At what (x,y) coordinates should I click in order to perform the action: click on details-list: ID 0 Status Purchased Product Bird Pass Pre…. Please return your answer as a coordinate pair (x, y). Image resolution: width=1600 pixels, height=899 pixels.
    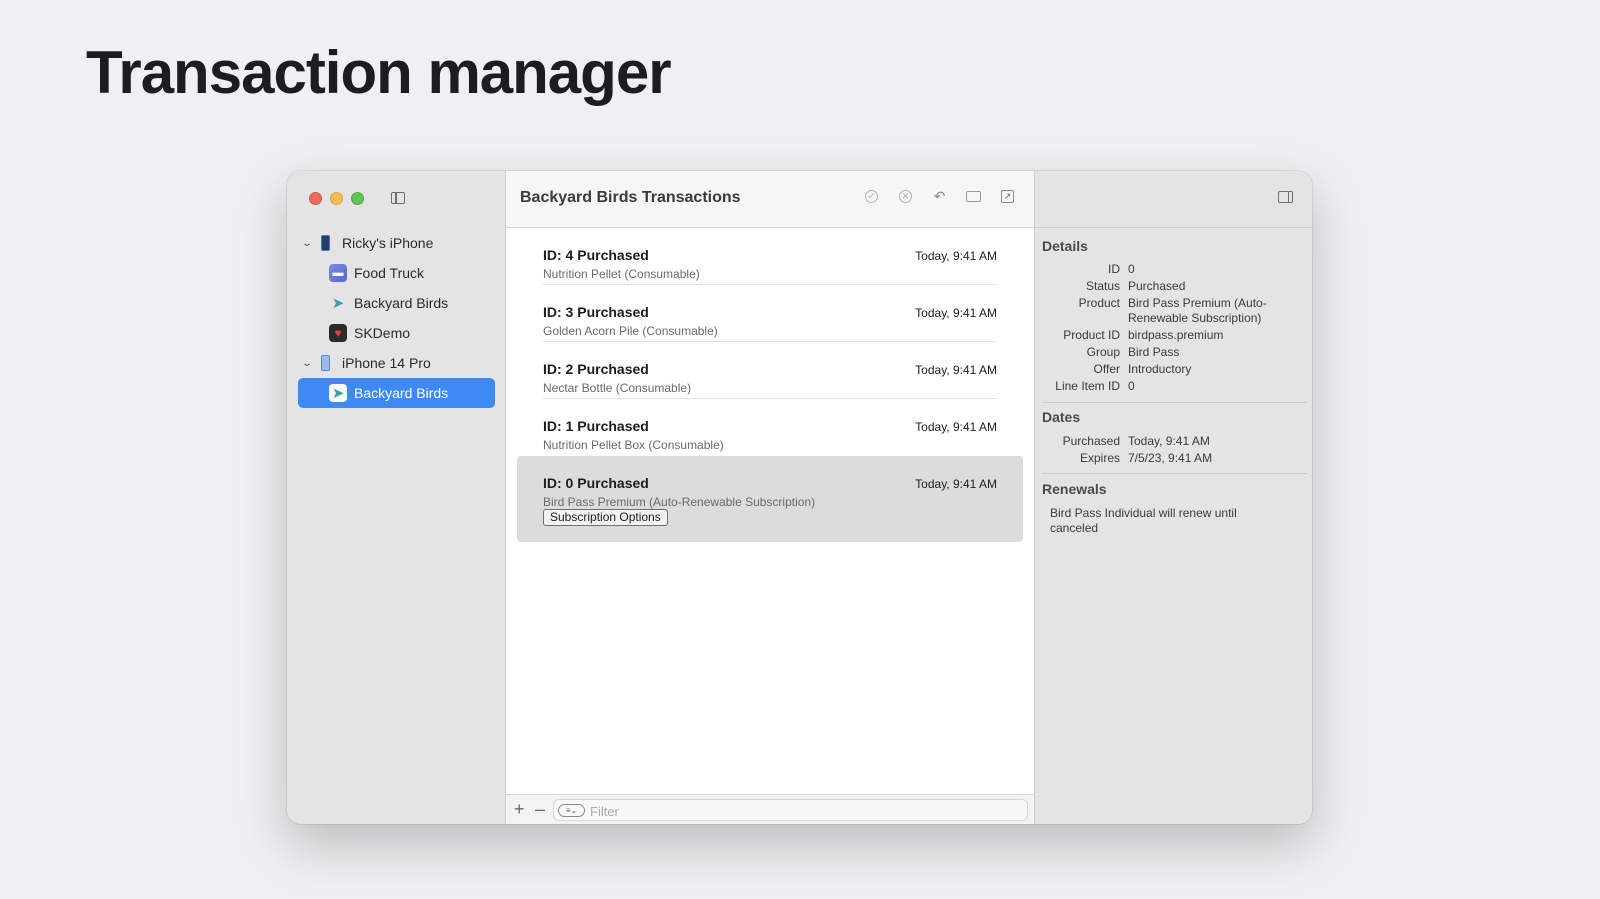
    Looking at the image, I should click on (1173, 329).